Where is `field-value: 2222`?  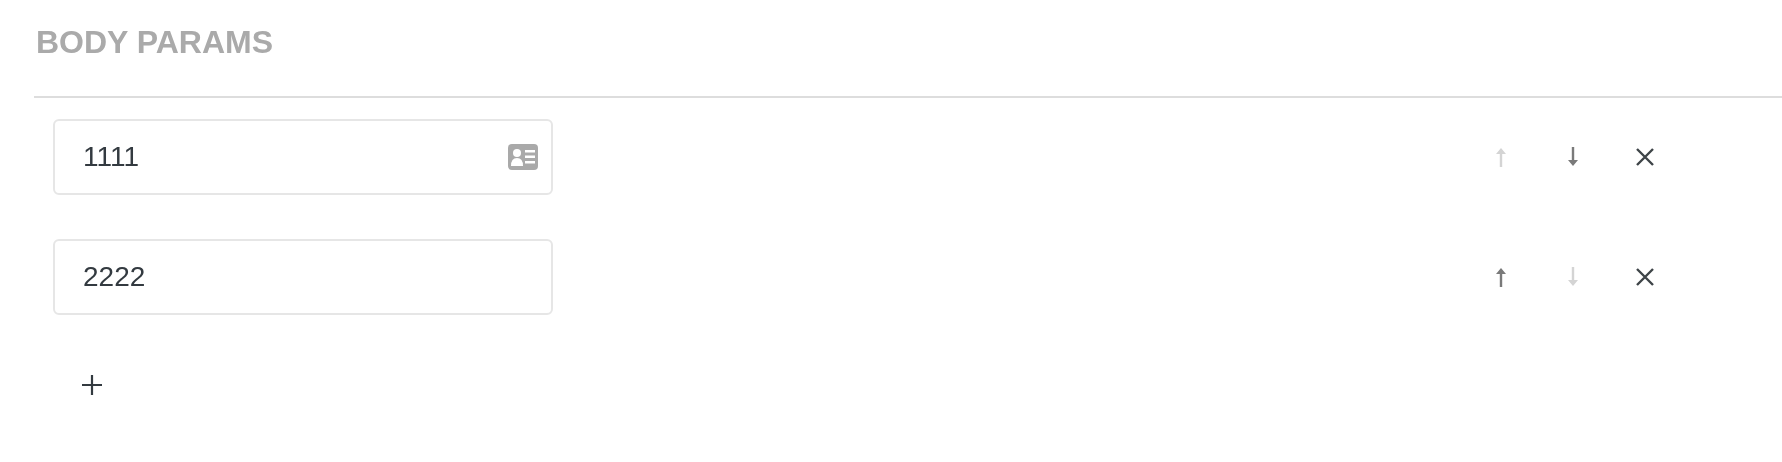 field-value: 2222 is located at coordinates (114, 276).